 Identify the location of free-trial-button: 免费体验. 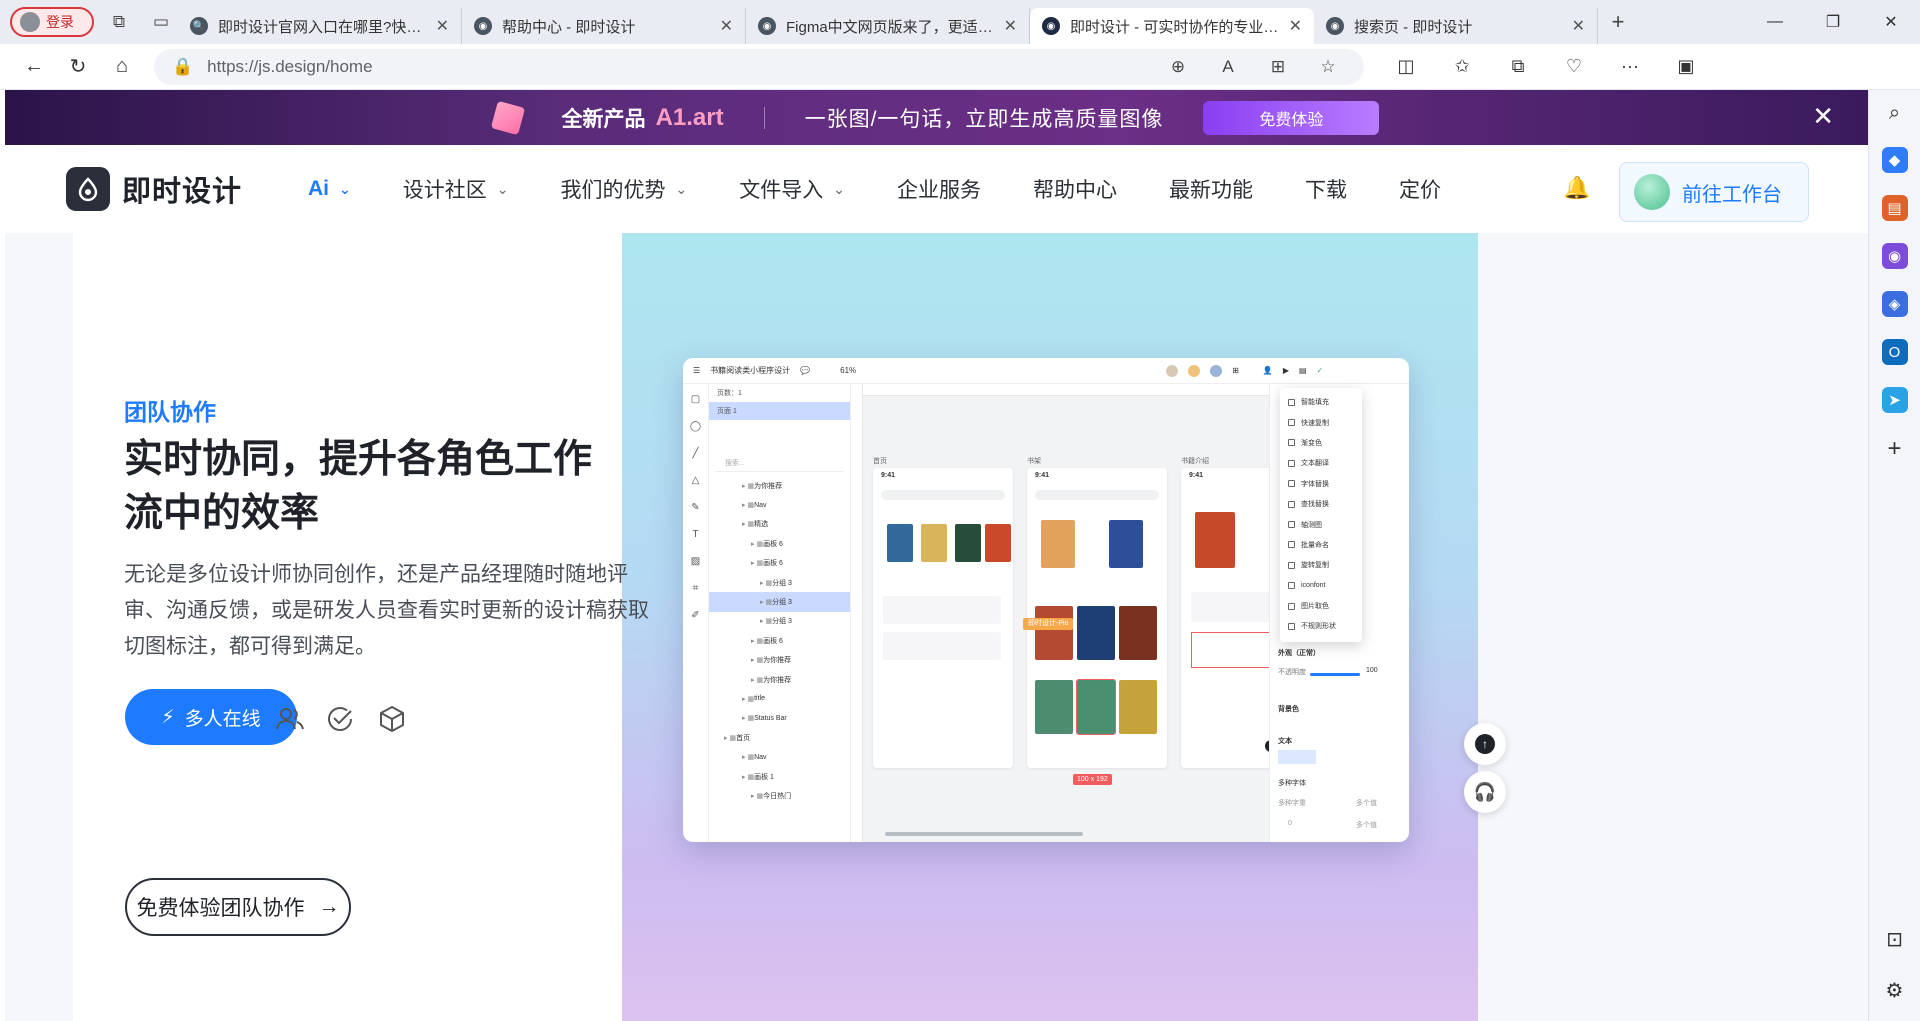
(1291, 117).